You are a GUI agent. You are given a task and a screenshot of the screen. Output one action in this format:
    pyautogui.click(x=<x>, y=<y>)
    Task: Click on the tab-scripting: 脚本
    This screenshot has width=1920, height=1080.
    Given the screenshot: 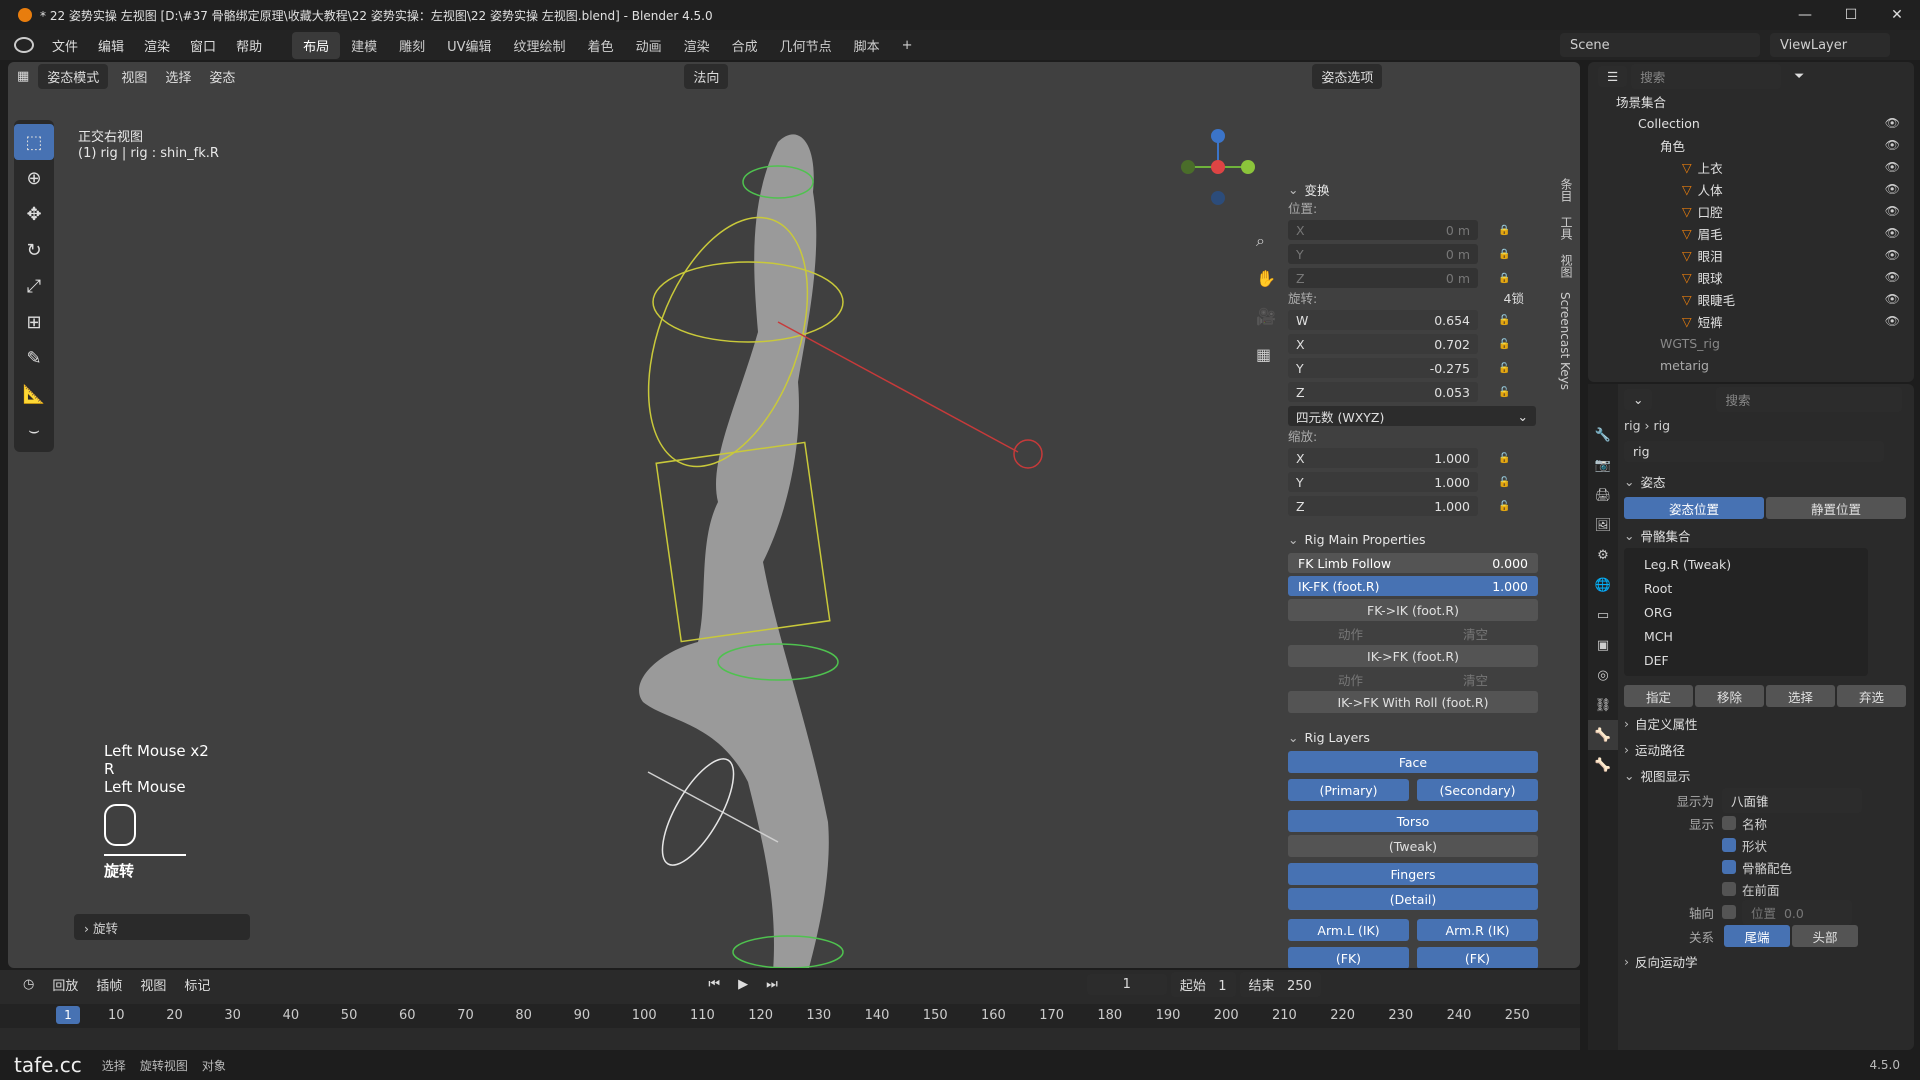 What is the action you would take?
    pyautogui.click(x=867, y=45)
    